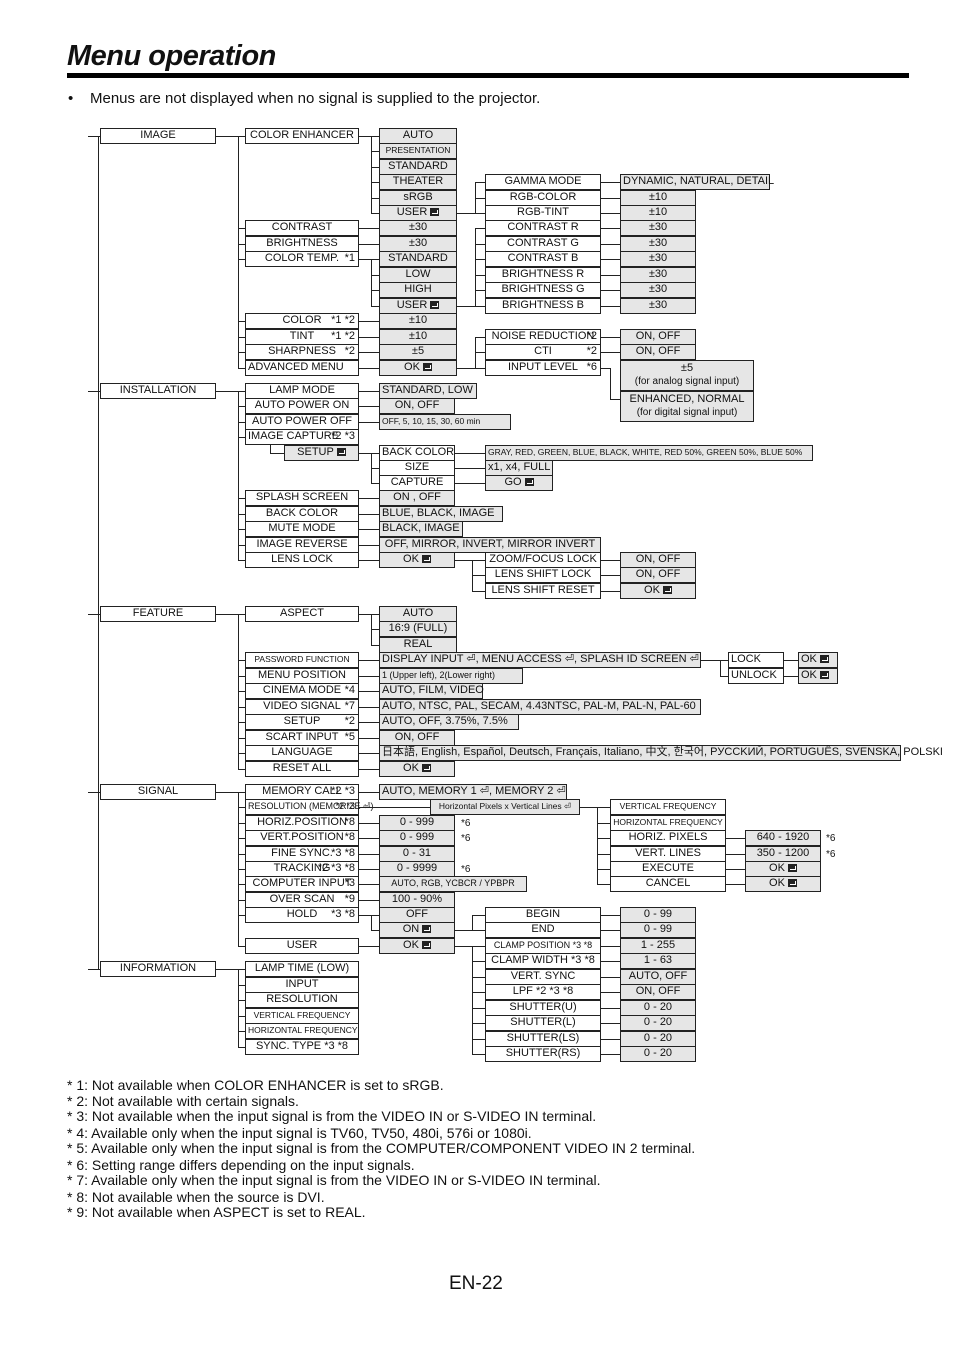 The height and width of the screenshot is (1351, 954). What do you see at coordinates (687, 399) in the screenshot?
I see `input-level-digital: ENHANCED, NORMAL` at bounding box center [687, 399].